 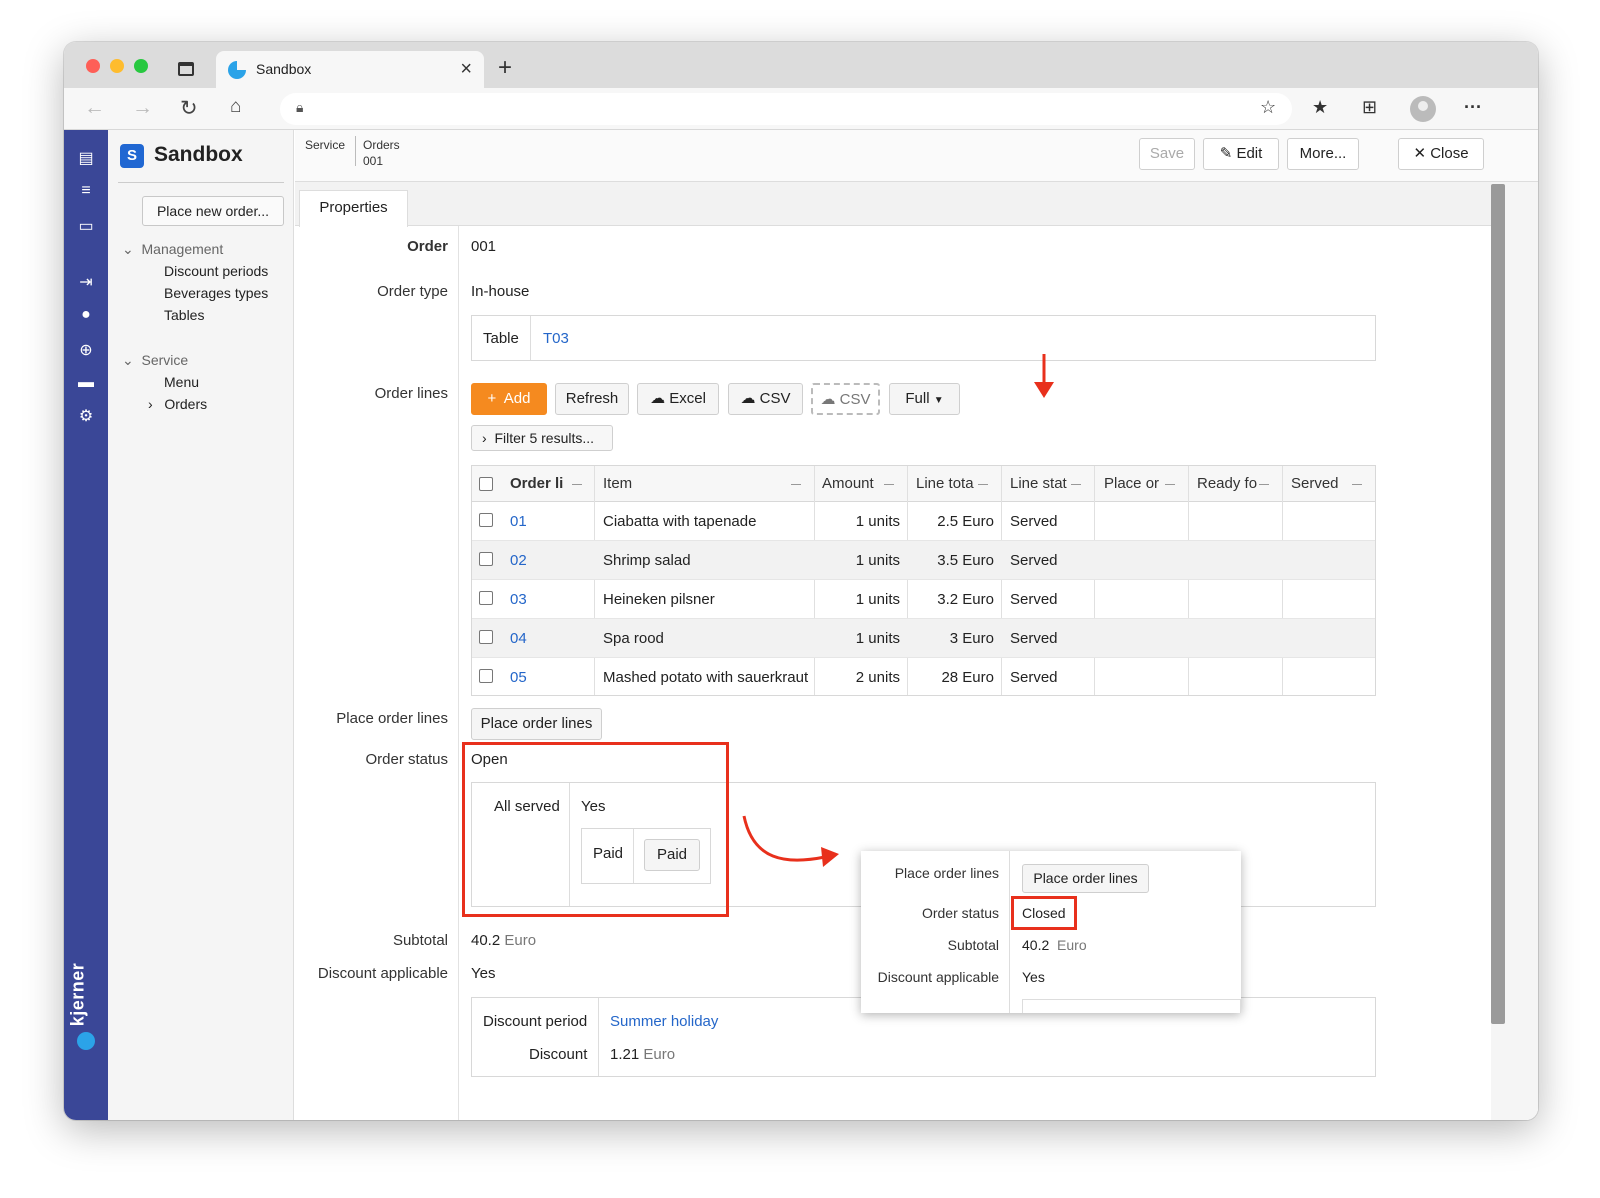 What do you see at coordinates (1085, 878) in the screenshot?
I see `popup-place-order-lines-button: Place order lines` at bounding box center [1085, 878].